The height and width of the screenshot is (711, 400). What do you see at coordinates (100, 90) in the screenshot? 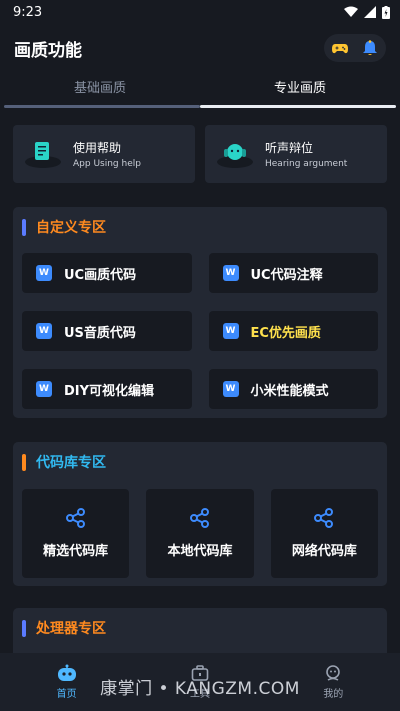
I see `tab-basic-quality: 基础画质` at bounding box center [100, 90].